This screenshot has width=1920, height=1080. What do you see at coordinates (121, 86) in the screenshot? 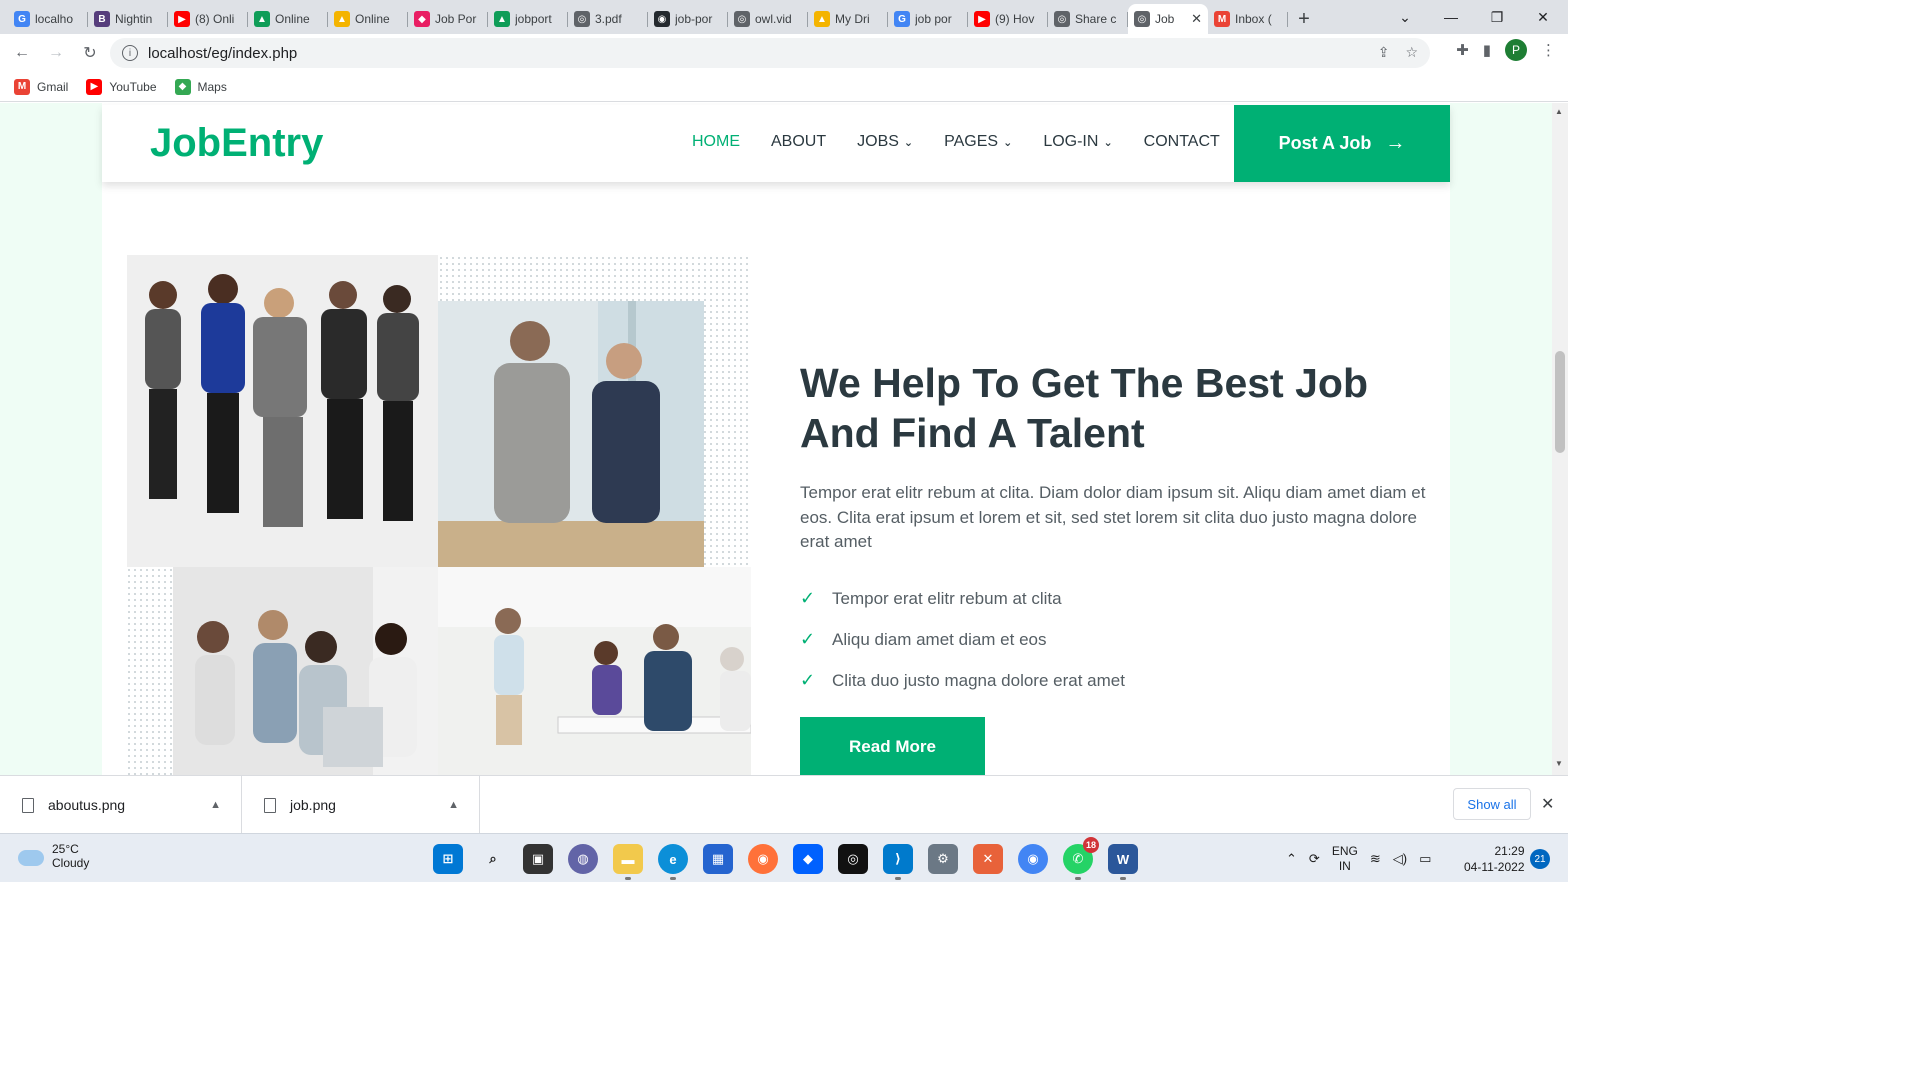
I see `bookmark-item: ▶ YouTube` at bounding box center [121, 86].